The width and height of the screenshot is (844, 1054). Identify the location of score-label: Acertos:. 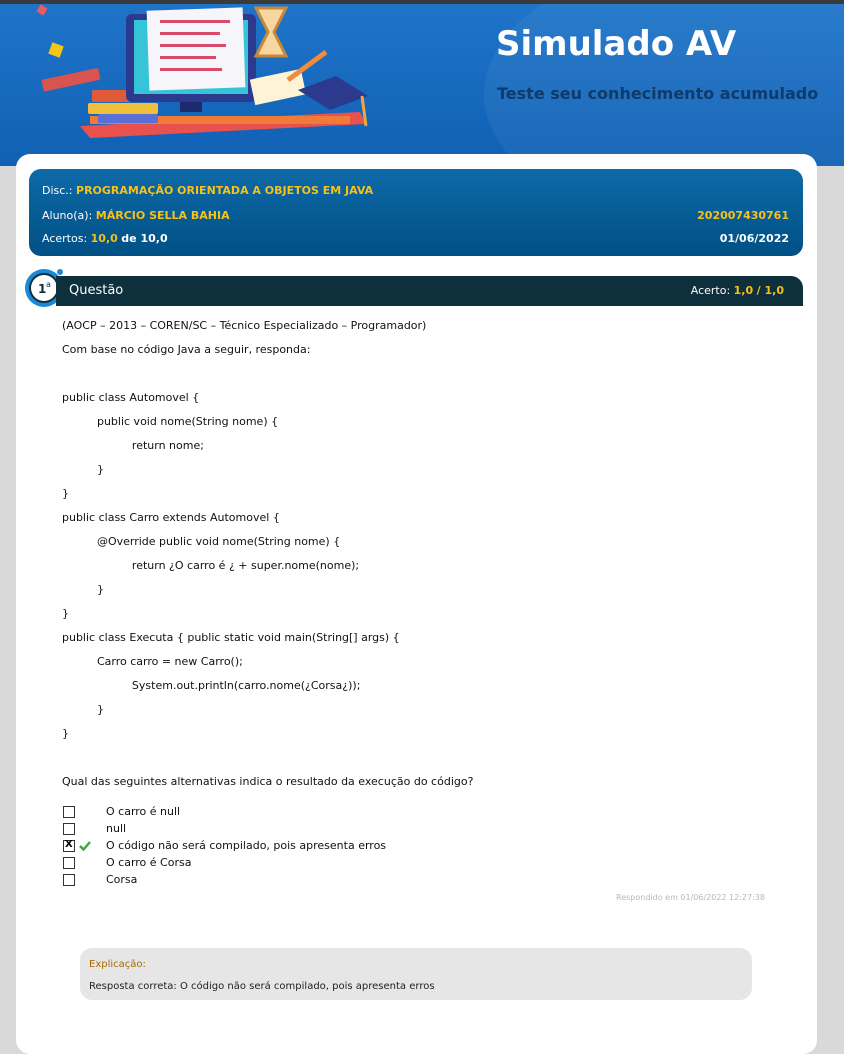
(65, 238).